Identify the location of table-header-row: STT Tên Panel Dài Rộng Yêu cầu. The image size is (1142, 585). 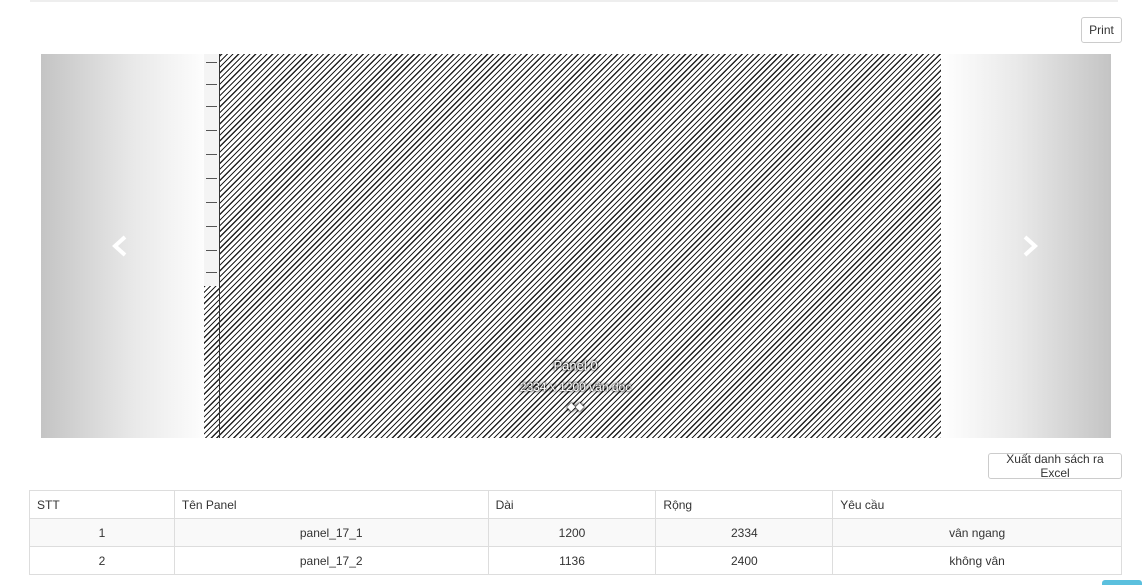
(575, 504).